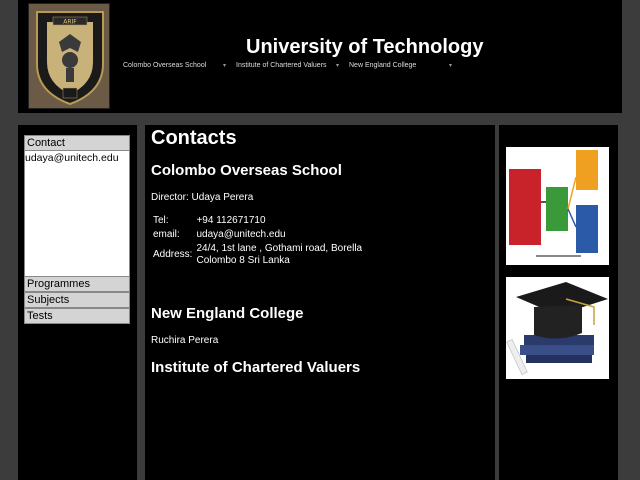 The image size is (640, 480). I want to click on university-logo: ARIF, so click(69, 56).